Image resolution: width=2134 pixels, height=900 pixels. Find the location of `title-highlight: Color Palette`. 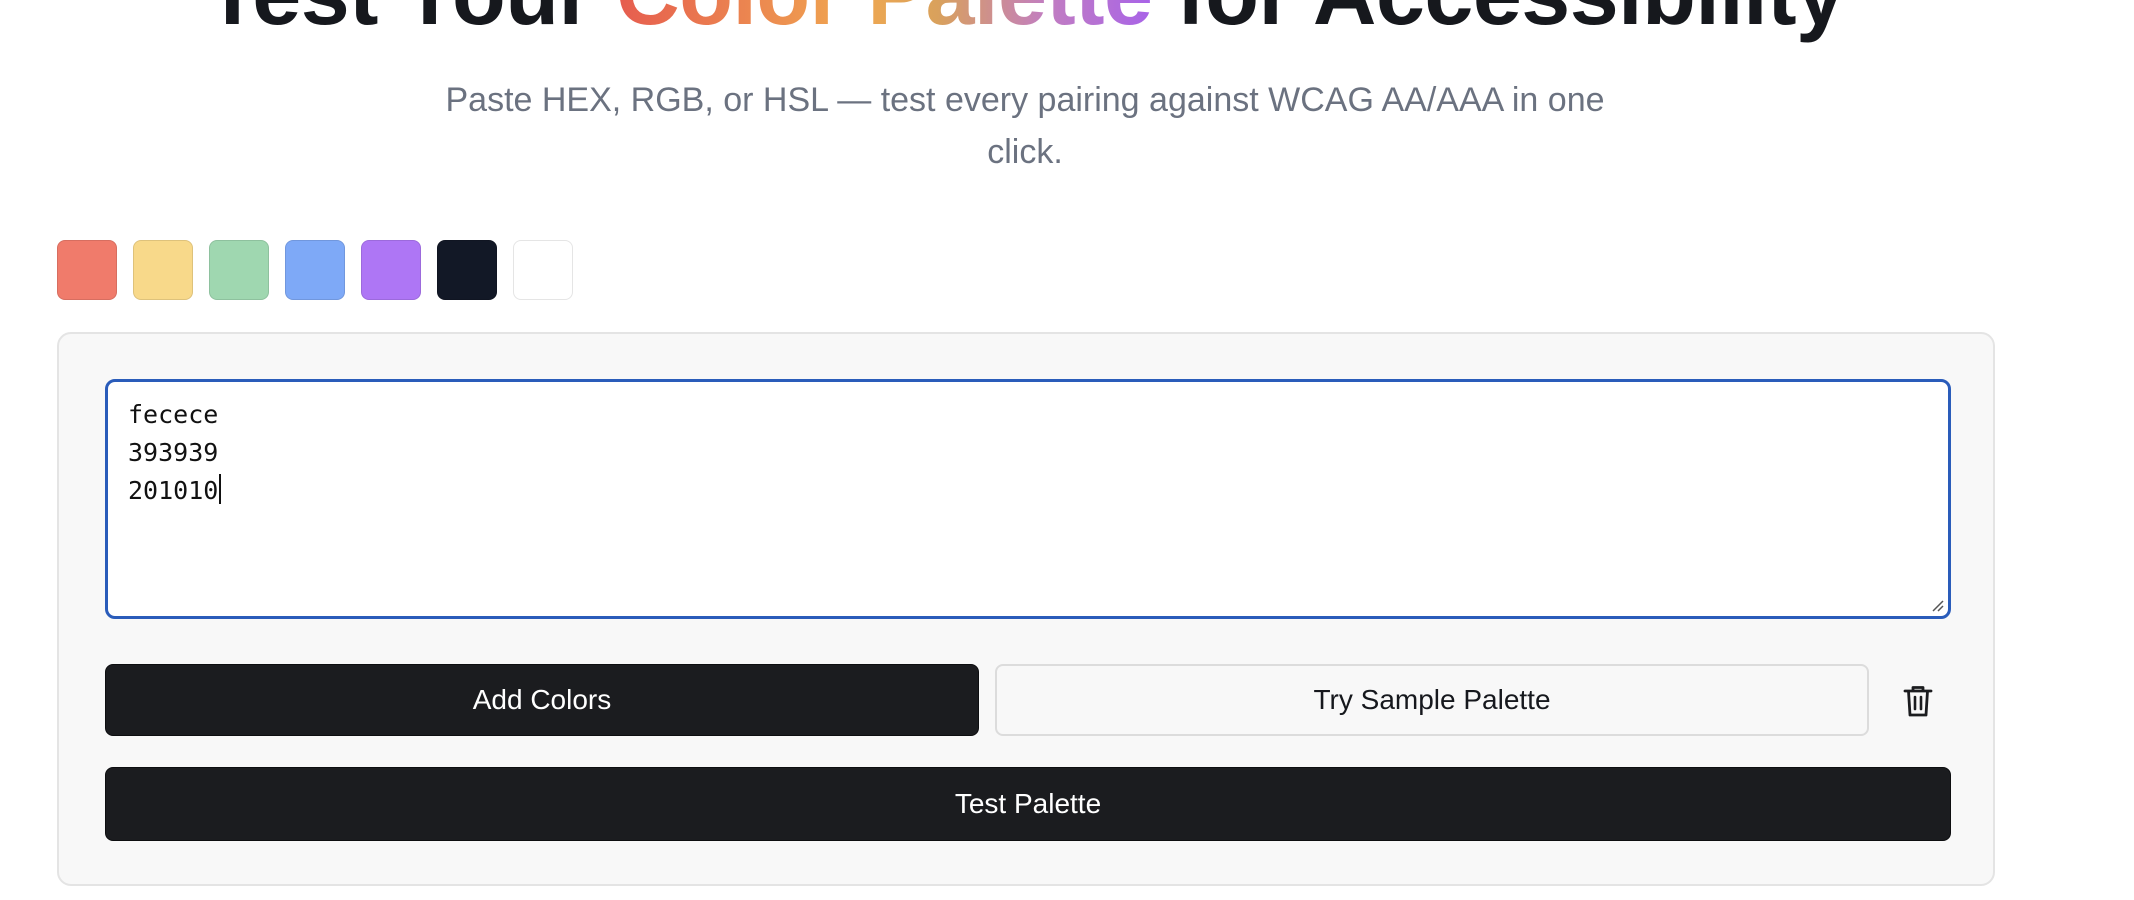

title-highlight: Color Palette is located at coordinates (884, 21).